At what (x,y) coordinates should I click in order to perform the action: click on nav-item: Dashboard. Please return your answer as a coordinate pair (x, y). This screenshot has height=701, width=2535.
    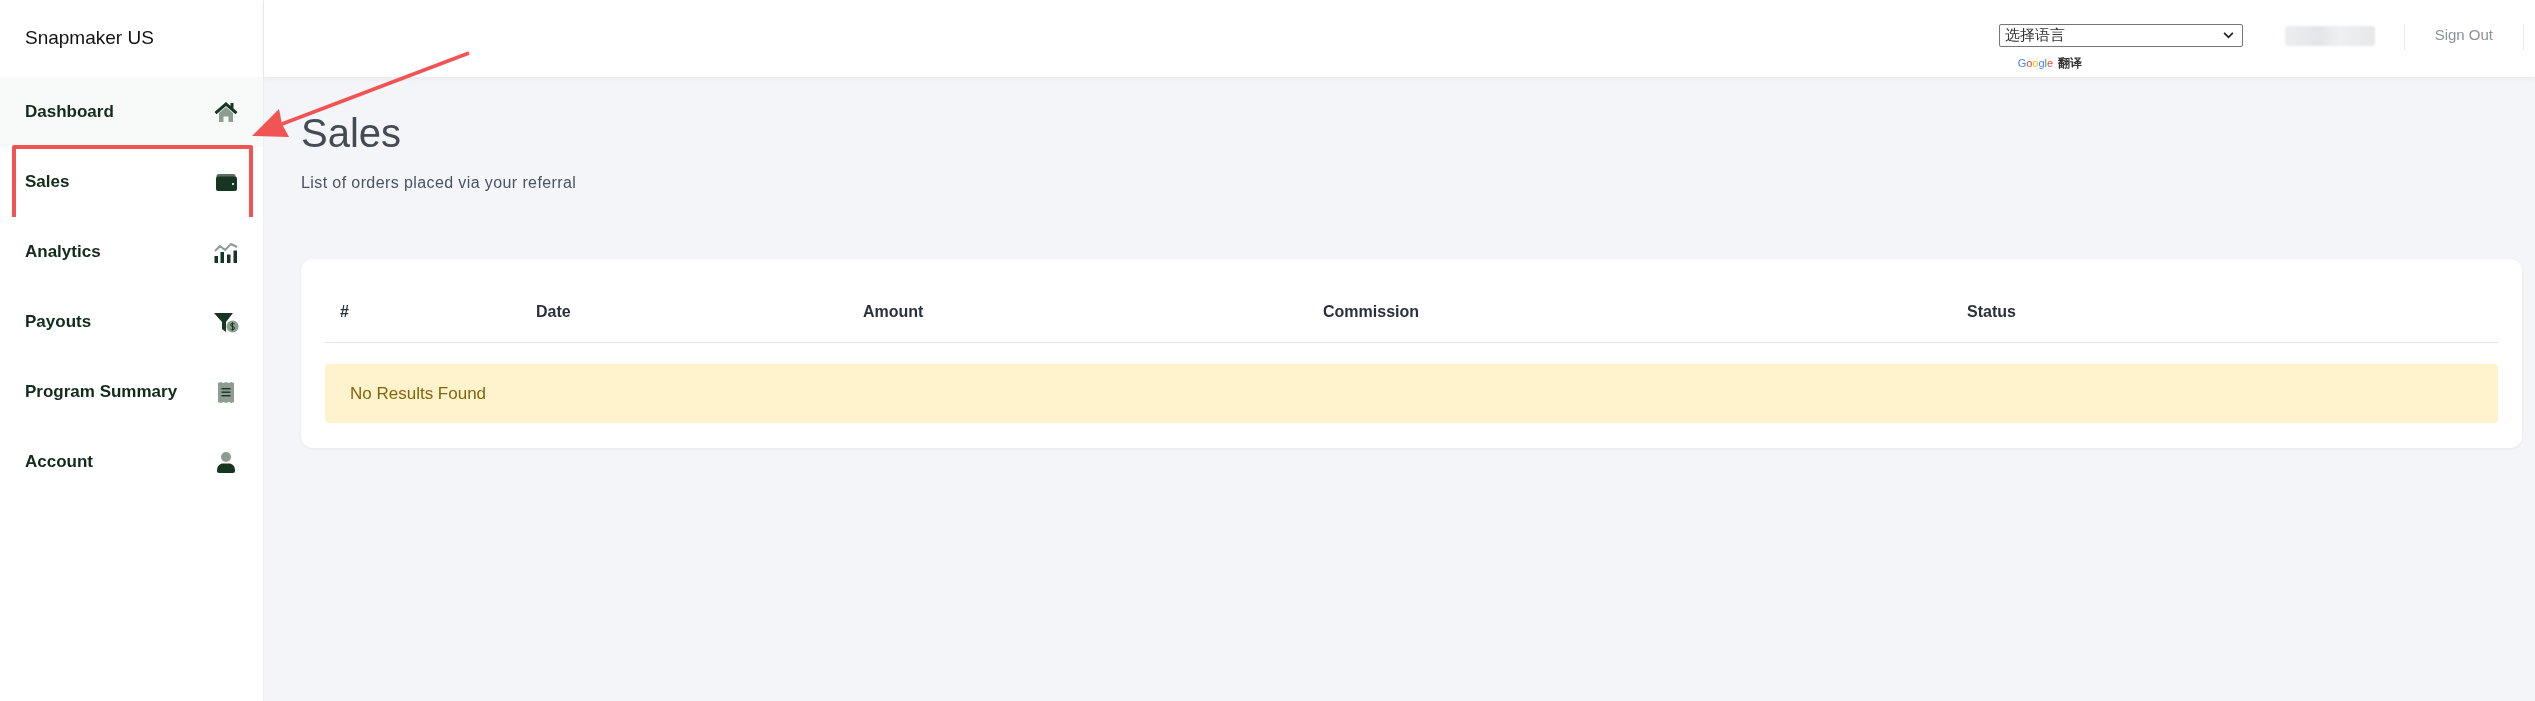
    Looking at the image, I should click on (131, 112).